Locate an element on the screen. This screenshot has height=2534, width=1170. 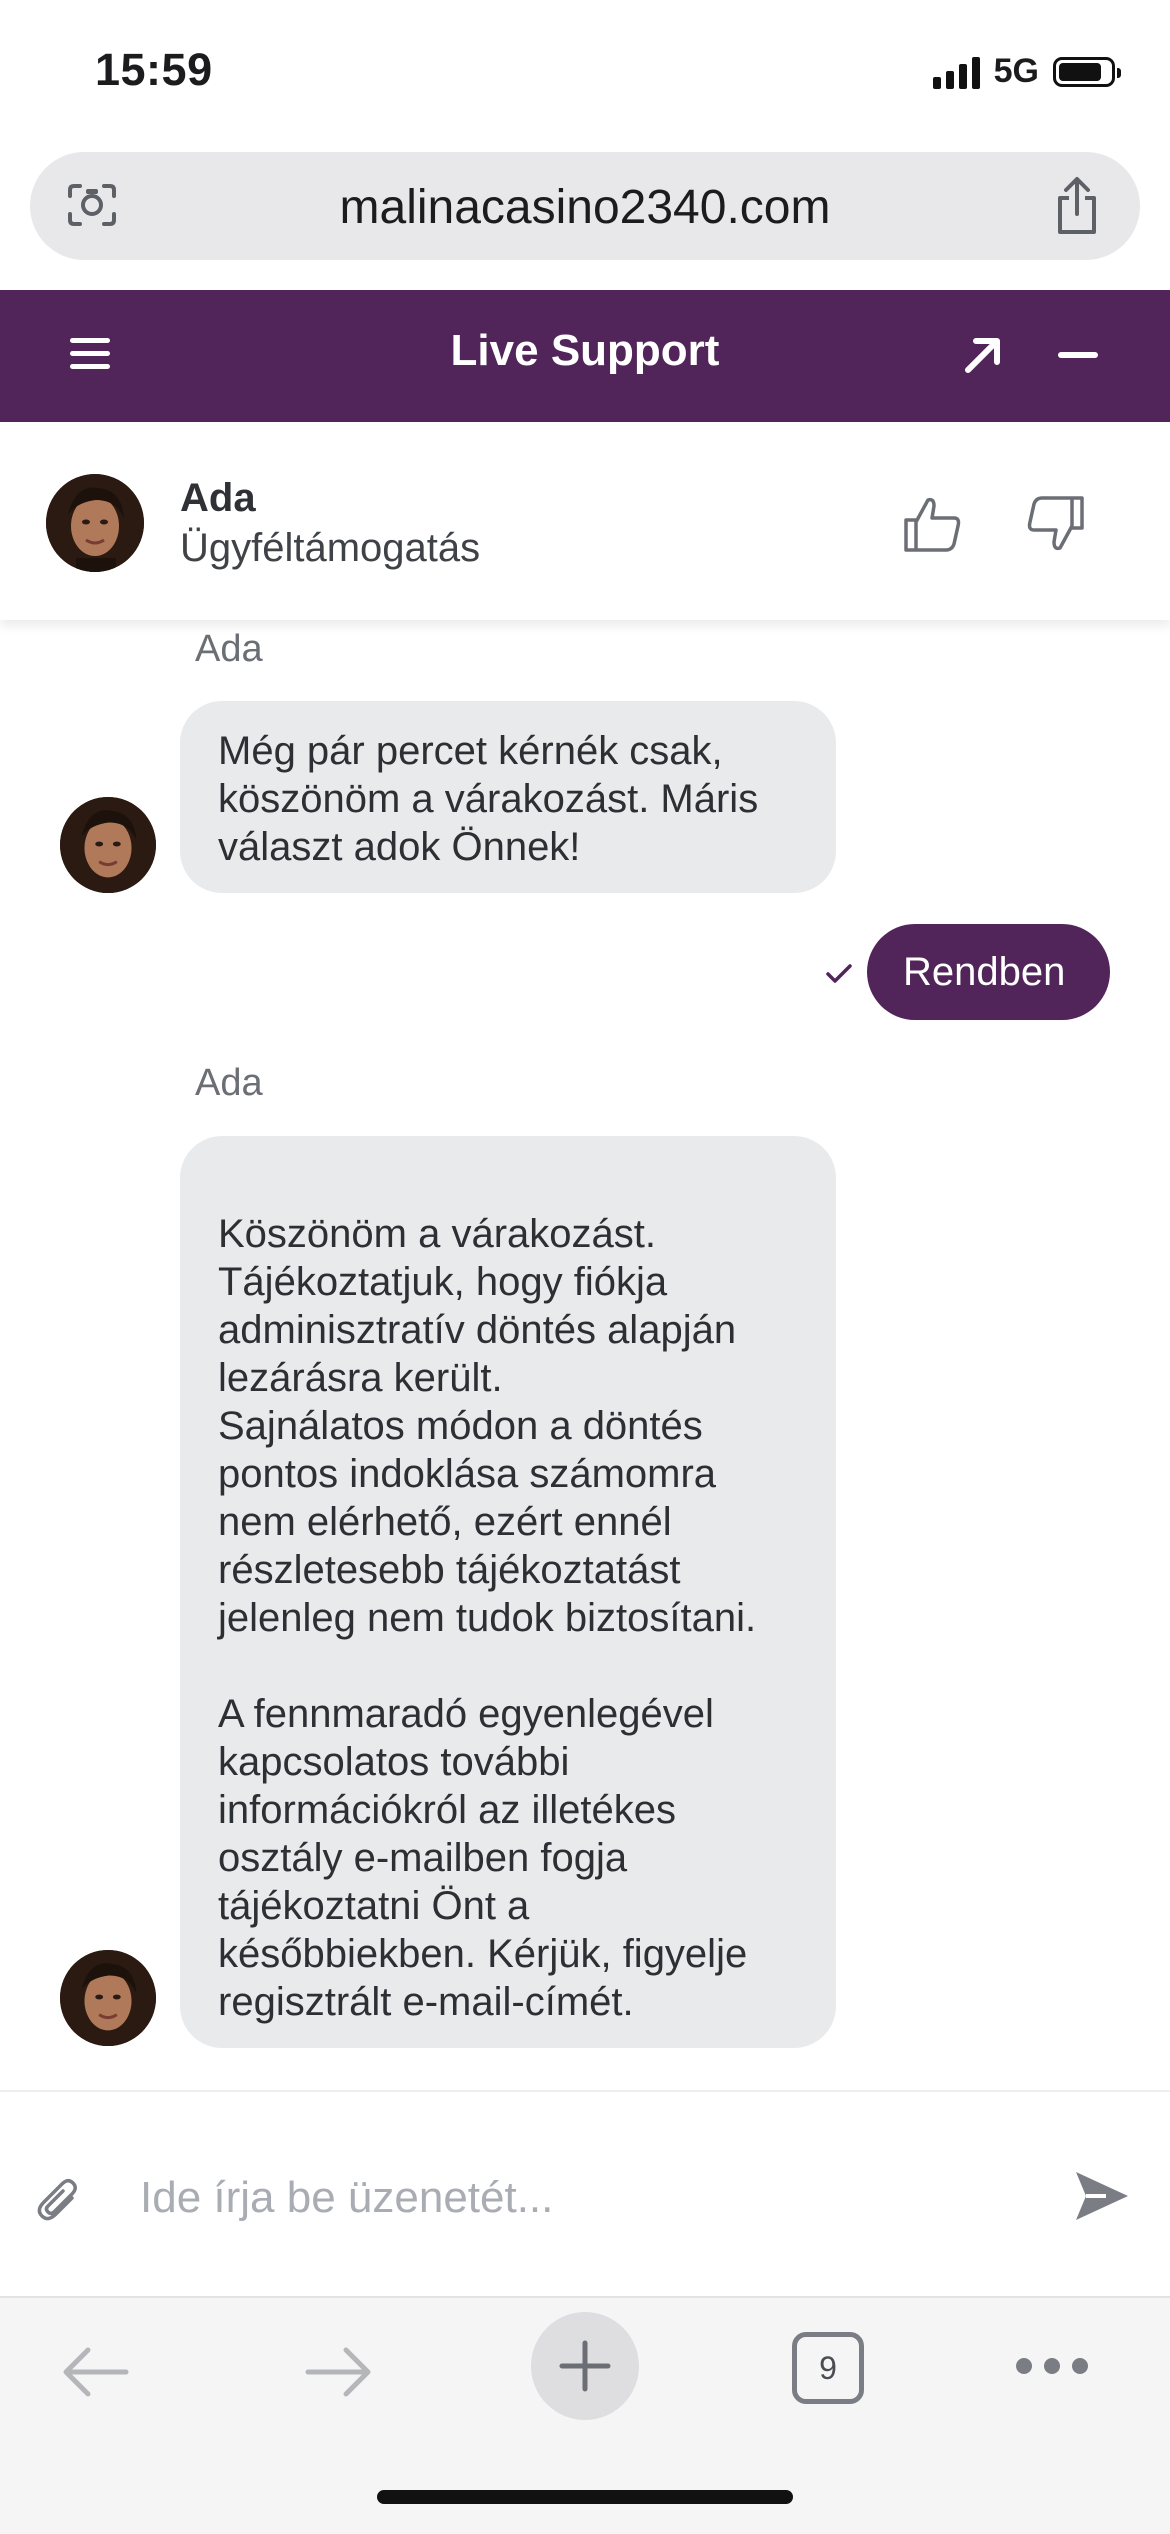
thumbs-up-icon is located at coordinates (932, 524).